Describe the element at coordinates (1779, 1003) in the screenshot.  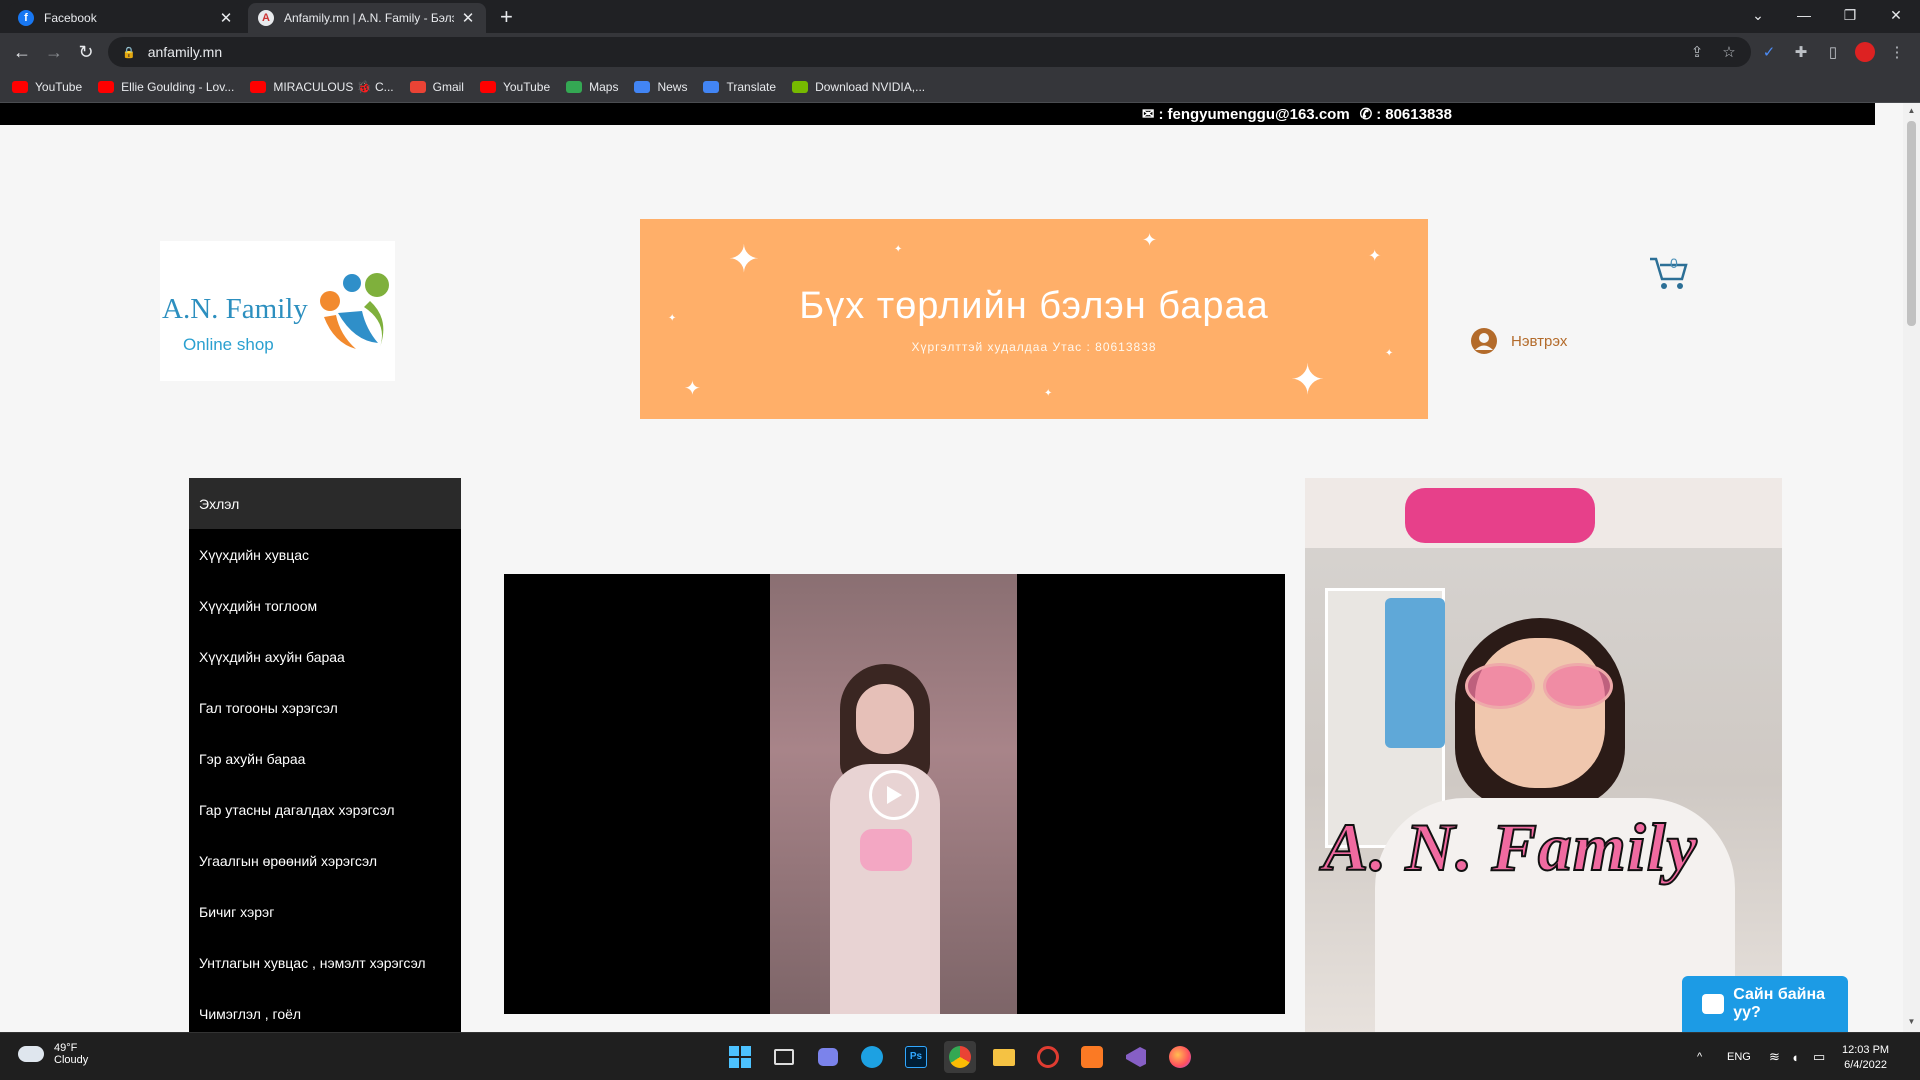
I see `chat-label: Сайн байна уу?` at that location.